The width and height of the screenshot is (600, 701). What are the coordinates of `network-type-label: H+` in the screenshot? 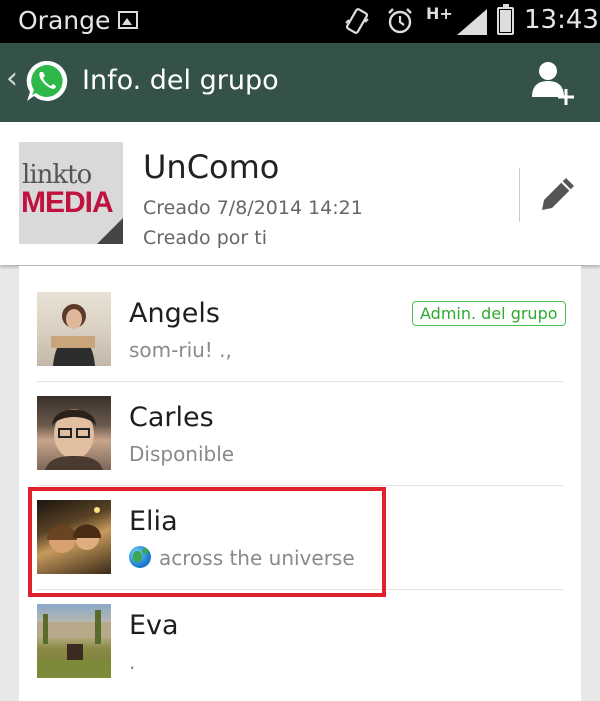 It's located at (439, 13).